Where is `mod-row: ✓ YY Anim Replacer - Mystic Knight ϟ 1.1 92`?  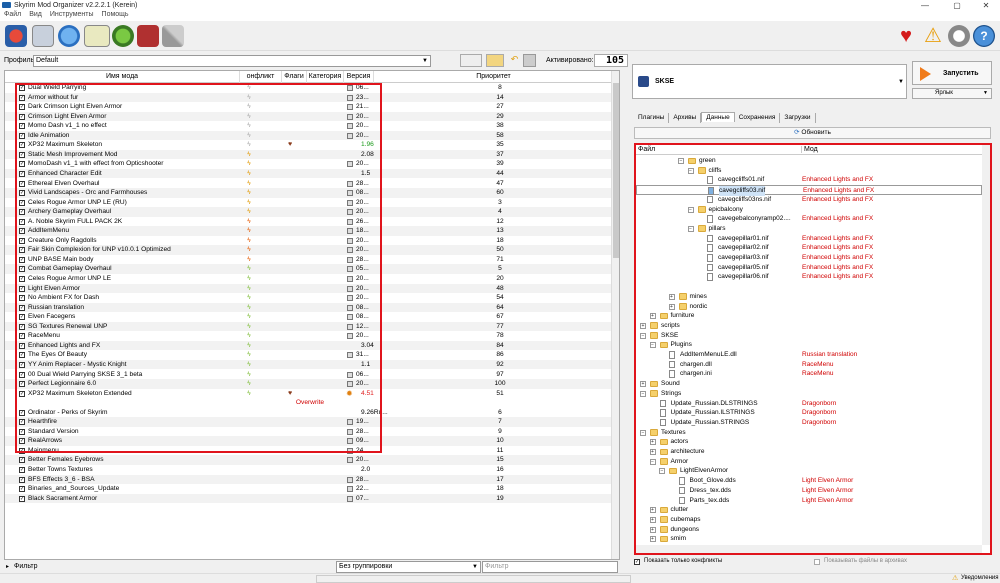 mod-row: ✓ YY Anim Replacer - Mystic Knight ϟ 1.1 92 is located at coordinates (310, 364).